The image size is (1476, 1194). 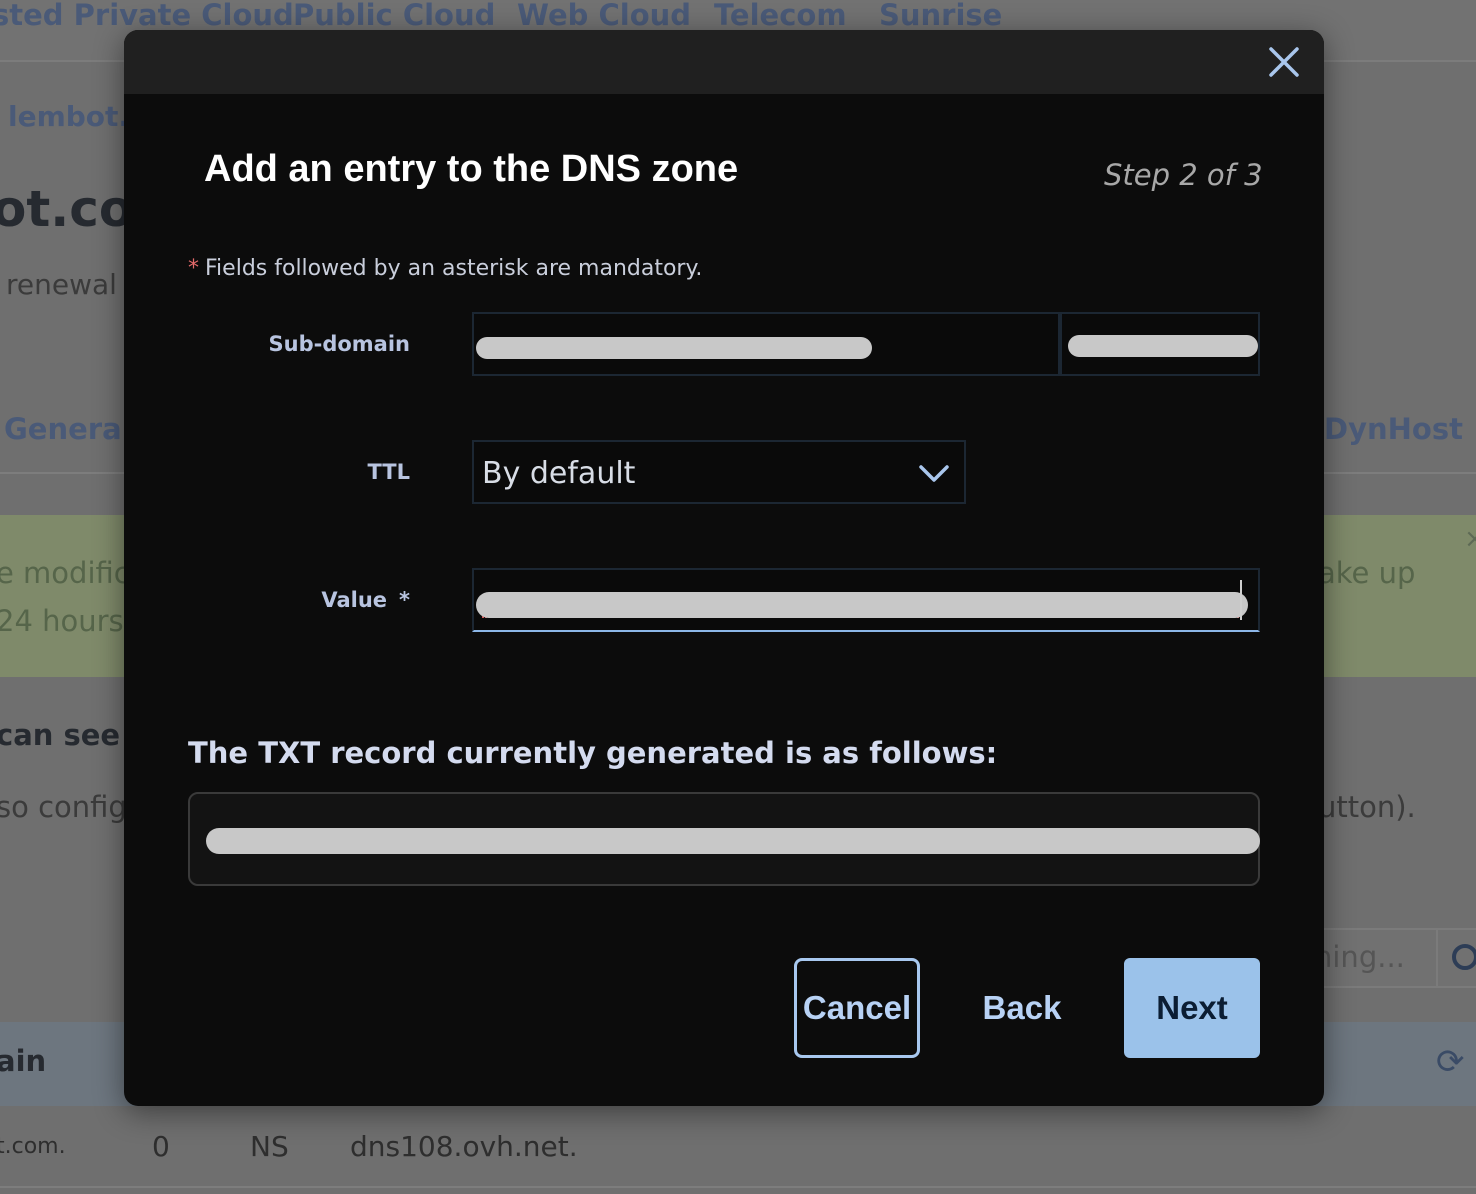 What do you see at coordinates (738, 1187) in the screenshot?
I see `table-row-divider` at bounding box center [738, 1187].